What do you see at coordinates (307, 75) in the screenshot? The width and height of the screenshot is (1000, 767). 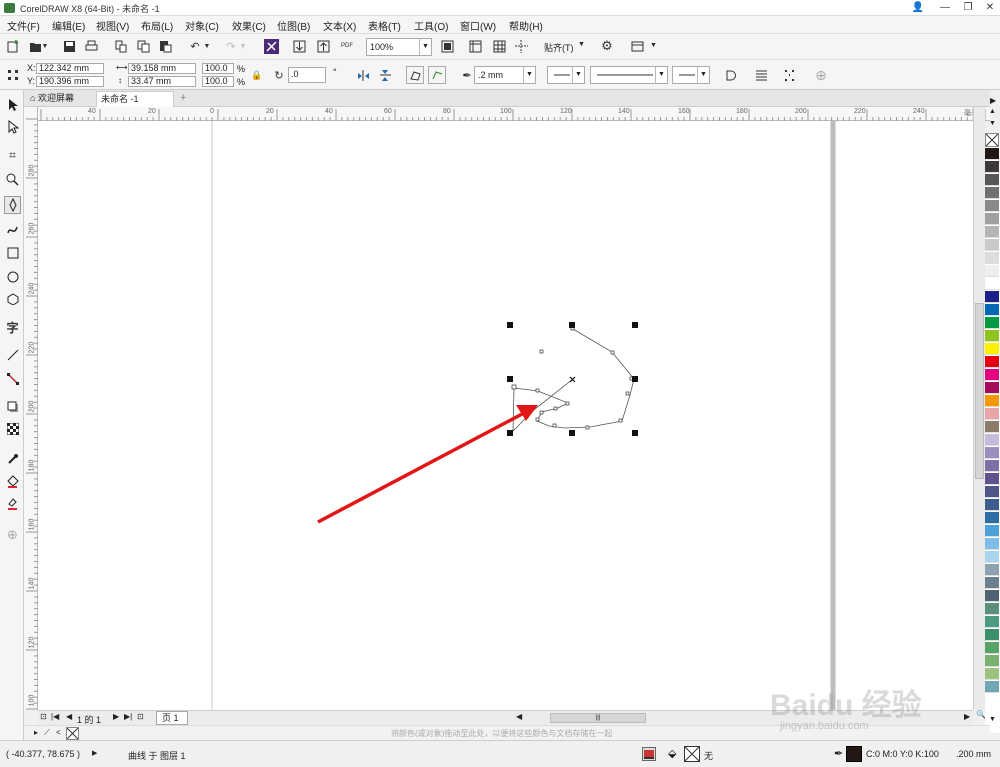 I see `rotation-field: .0` at bounding box center [307, 75].